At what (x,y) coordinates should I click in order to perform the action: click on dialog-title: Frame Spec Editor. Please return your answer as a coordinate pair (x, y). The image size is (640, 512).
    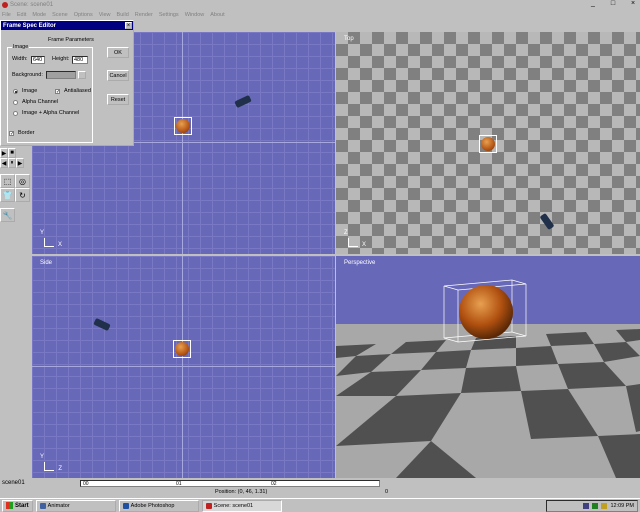
    Looking at the image, I should click on (67, 25).